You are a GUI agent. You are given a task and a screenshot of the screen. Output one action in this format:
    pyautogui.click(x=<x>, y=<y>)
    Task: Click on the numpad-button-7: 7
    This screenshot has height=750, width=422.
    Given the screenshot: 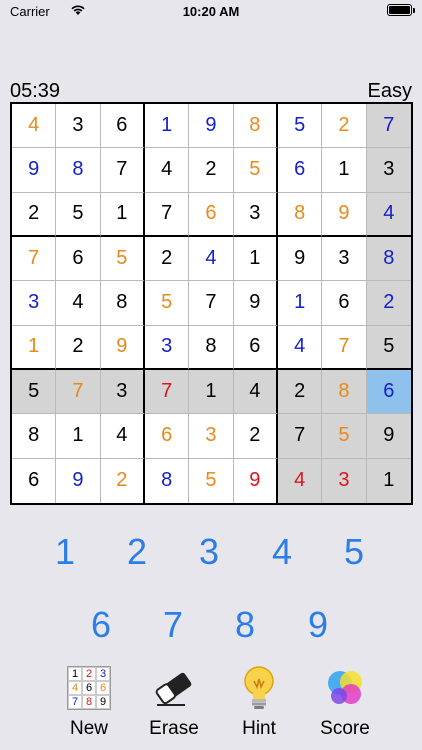 What is the action you would take?
    pyautogui.click(x=173, y=625)
    